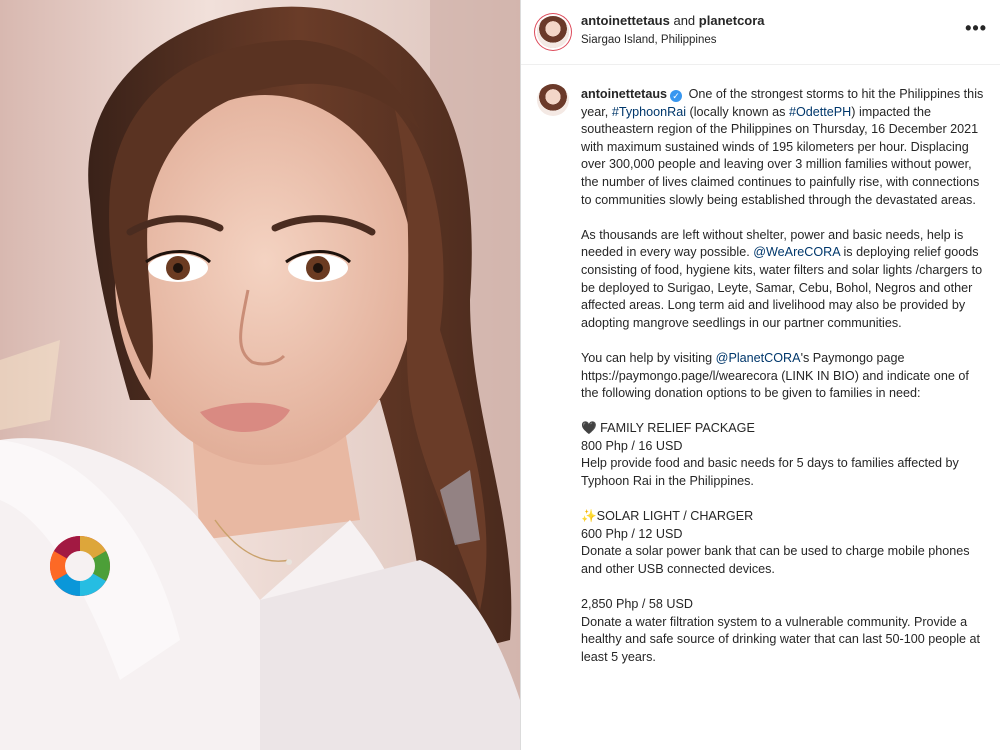 The image size is (1000, 750). I want to click on caption-username: antoinettetaus, so click(624, 94).